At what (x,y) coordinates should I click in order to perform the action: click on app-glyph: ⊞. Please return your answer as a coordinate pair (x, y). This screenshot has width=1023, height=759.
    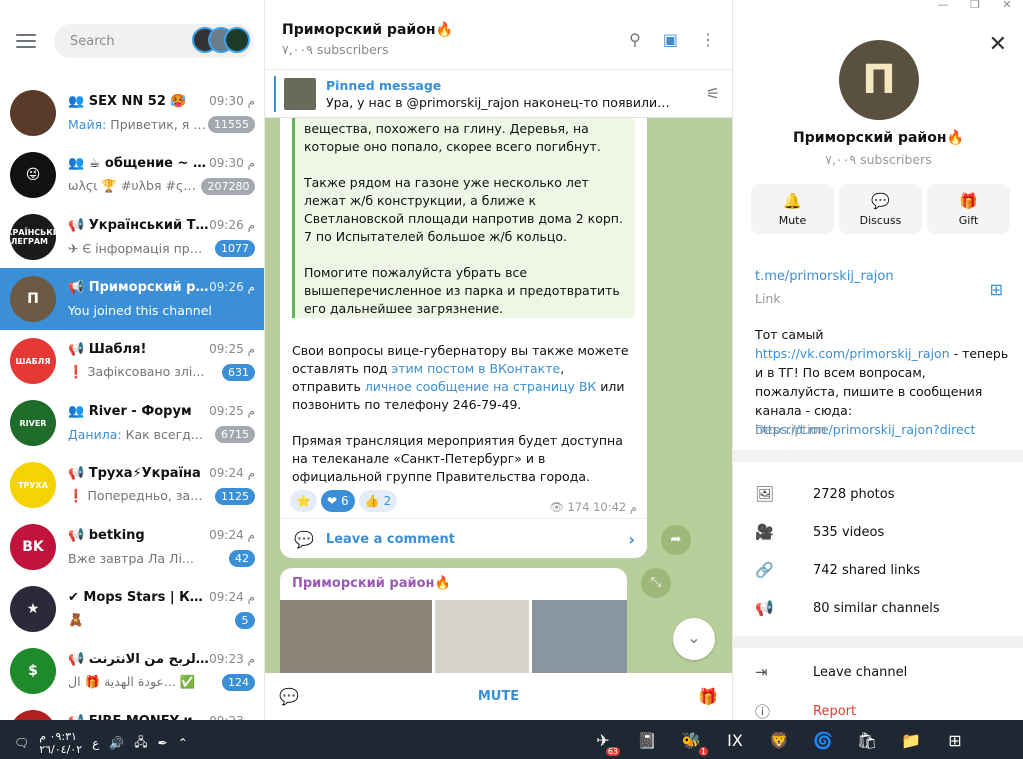
    Looking at the image, I should click on (955, 740).